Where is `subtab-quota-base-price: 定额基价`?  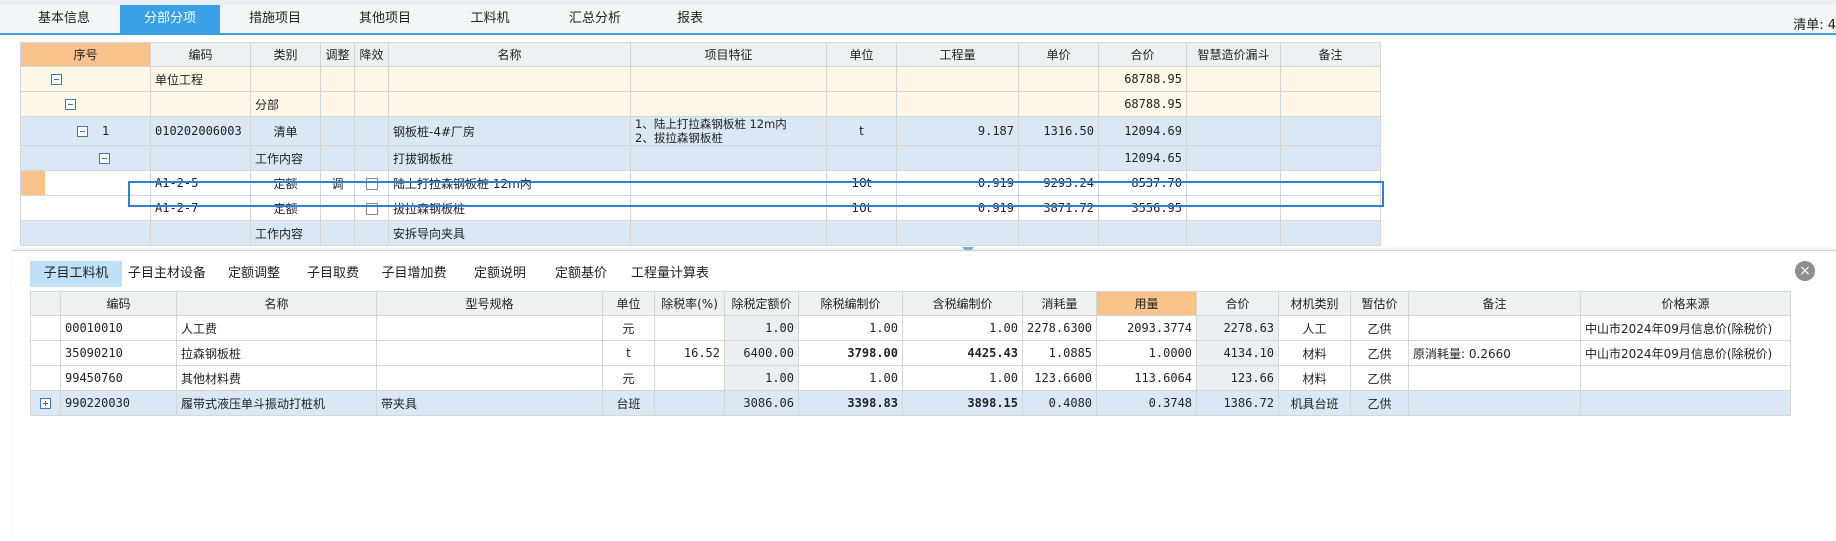
subtab-quota-base-price: 定额基价 is located at coordinates (581, 274).